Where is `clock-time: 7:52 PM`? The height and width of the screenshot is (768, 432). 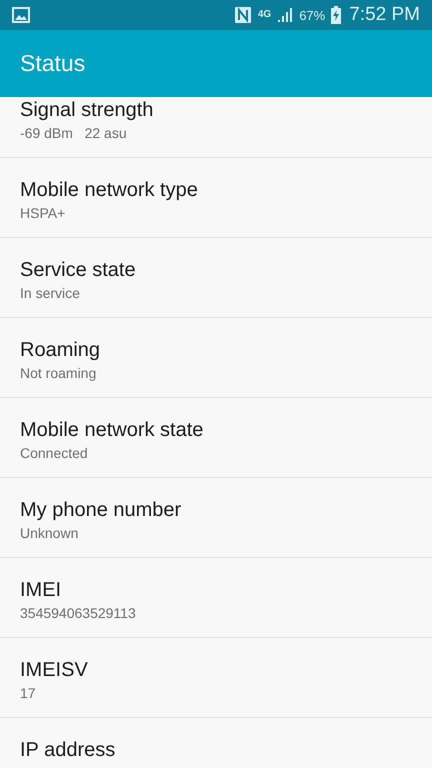 clock-time: 7:52 PM is located at coordinates (384, 15).